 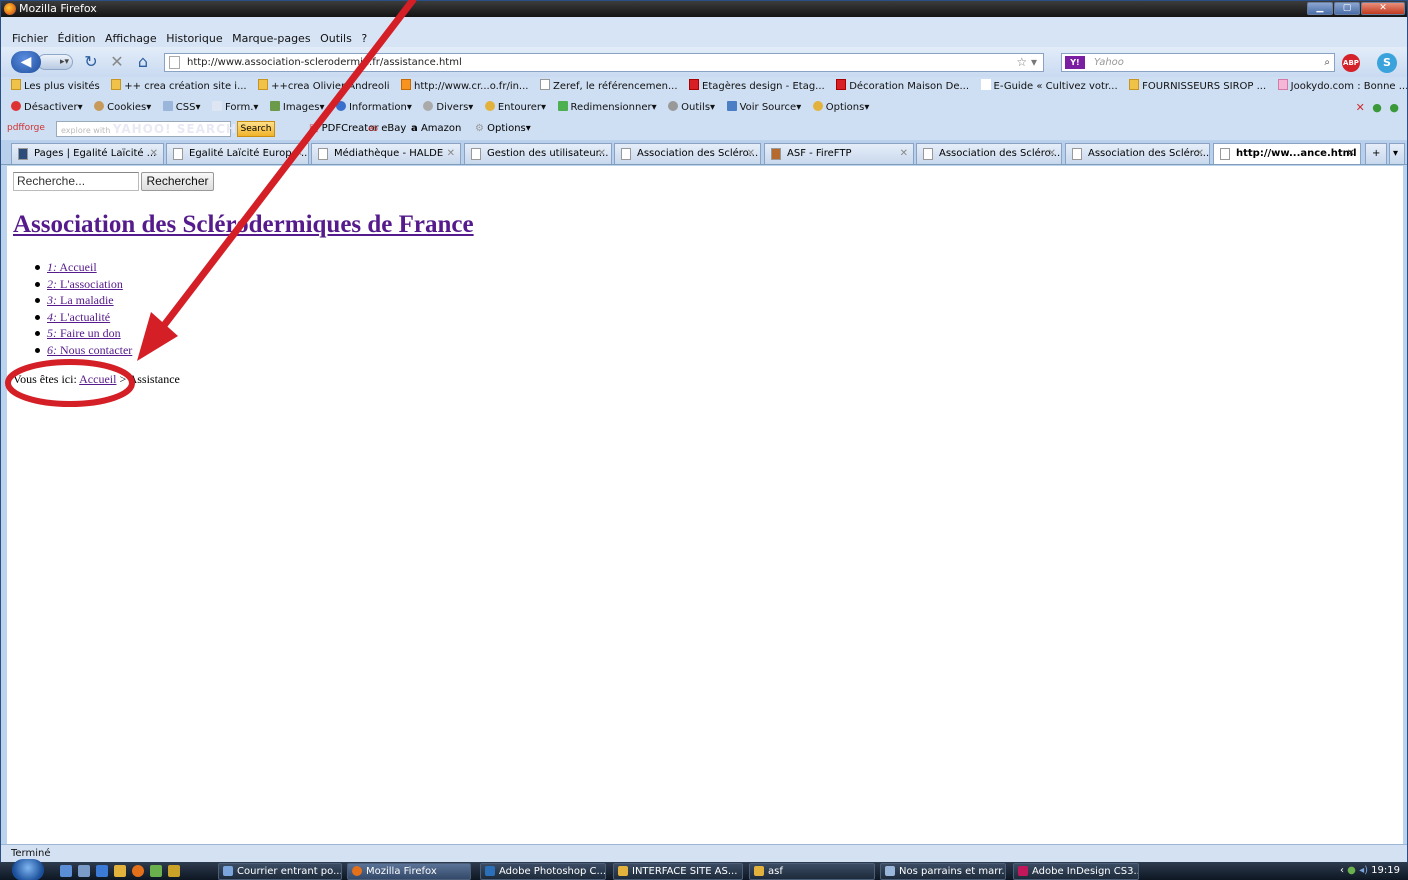 I want to click on close-window-button: ✕, so click(x=1383, y=8).